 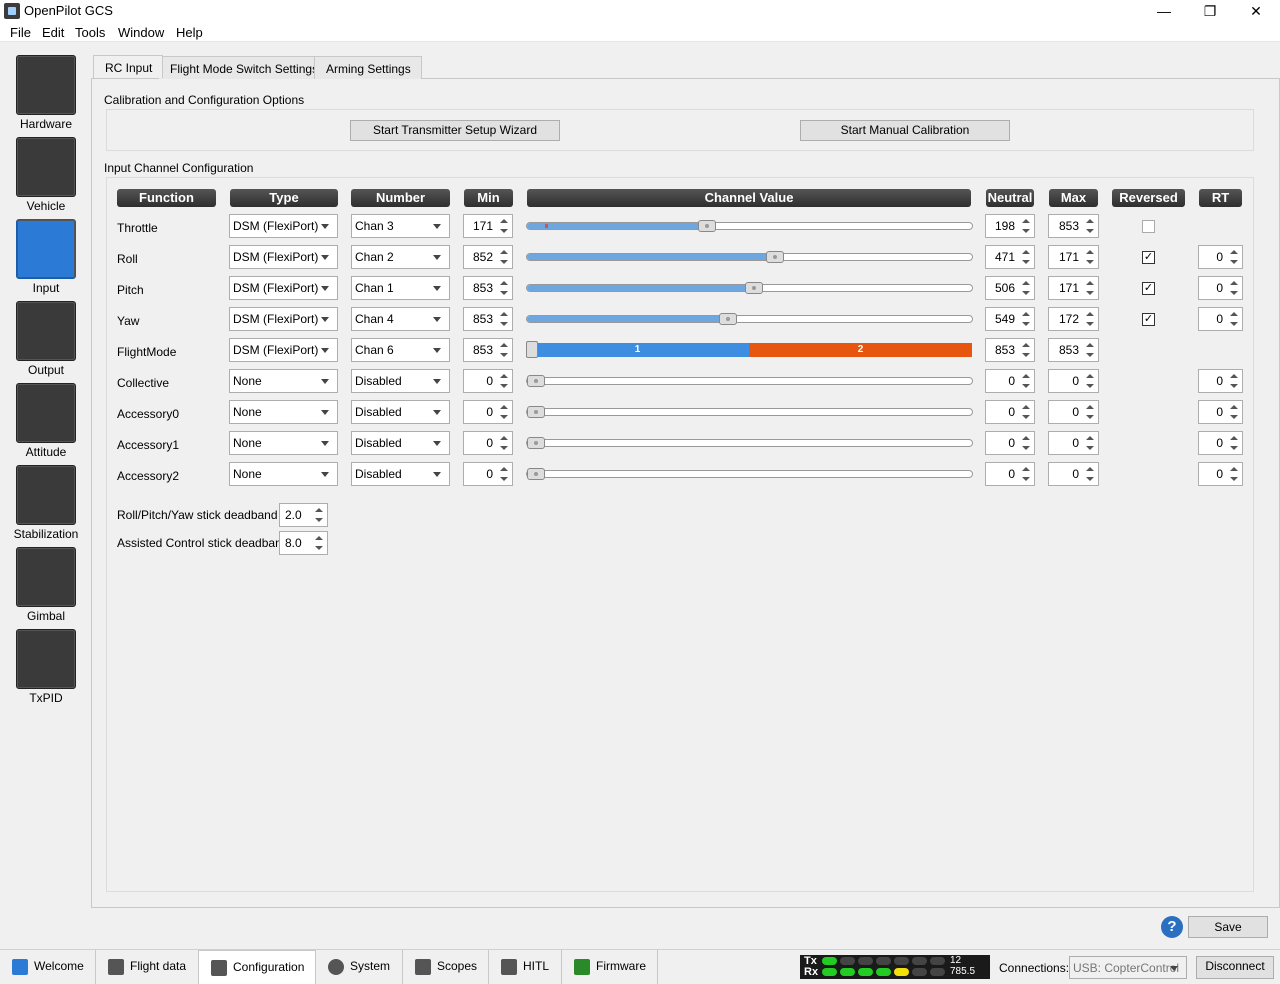 I want to click on transmitter-wizard-button: Start Transmitter Setup Wizard, so click(x=455, y=130).